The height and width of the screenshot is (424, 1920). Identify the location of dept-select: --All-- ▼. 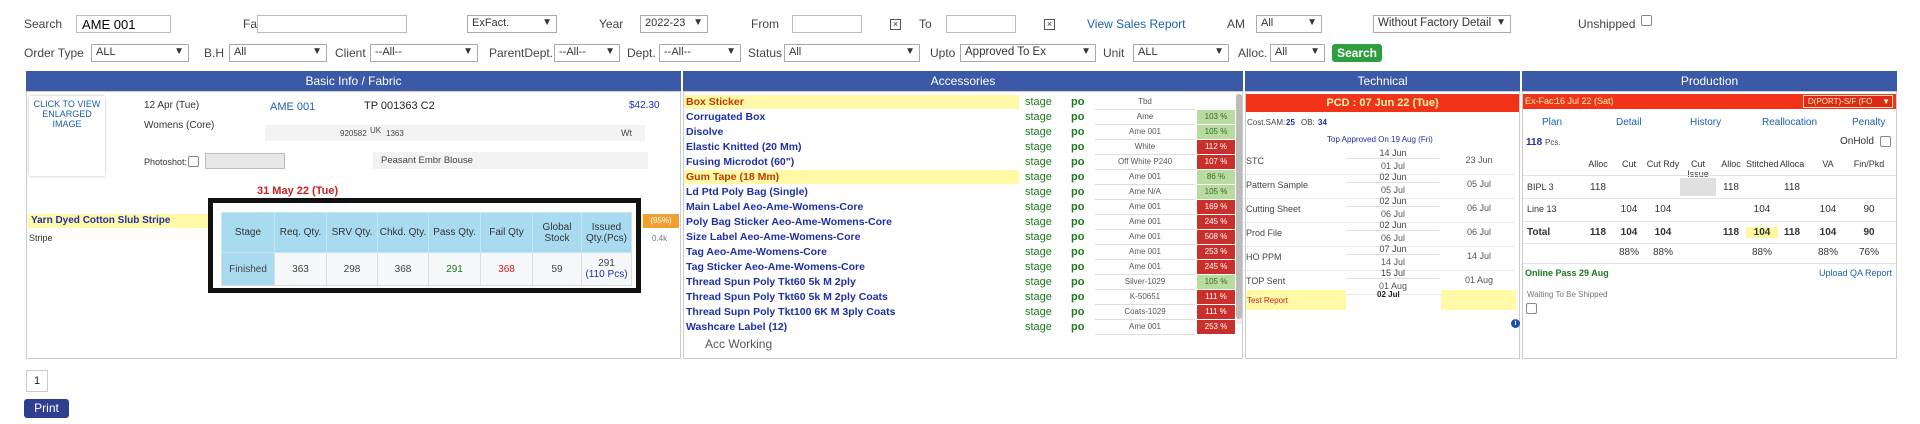
(700, 53).